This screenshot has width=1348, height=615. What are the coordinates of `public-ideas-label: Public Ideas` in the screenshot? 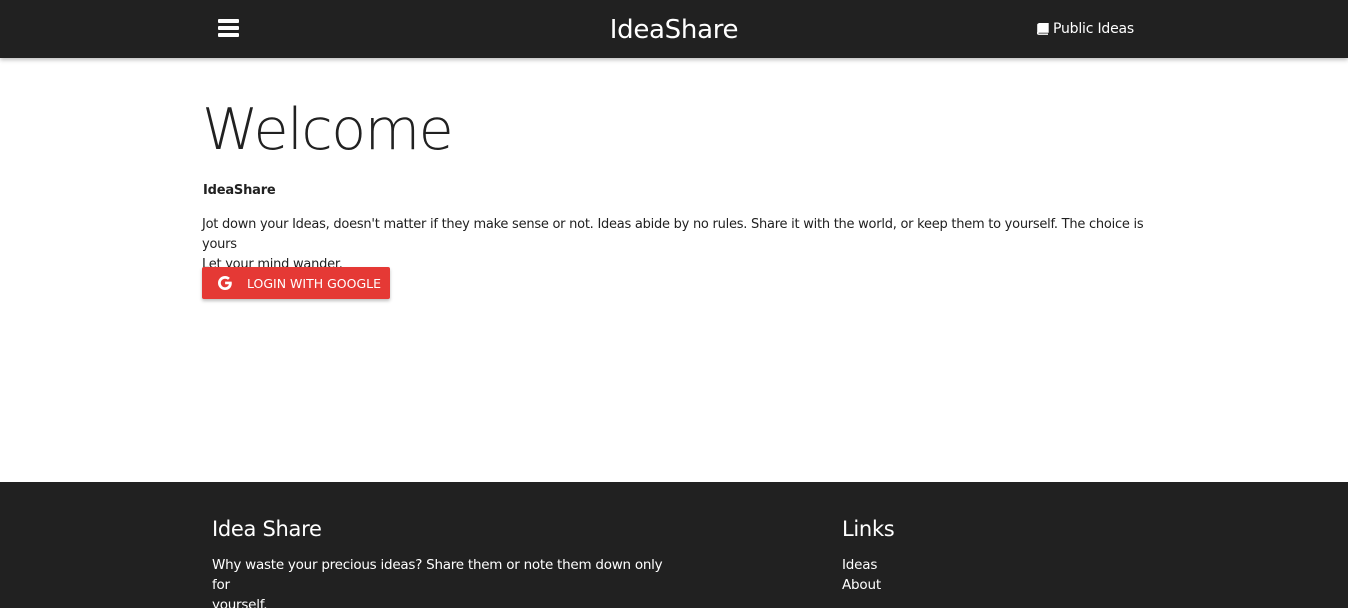 It's located at (1093, 29).